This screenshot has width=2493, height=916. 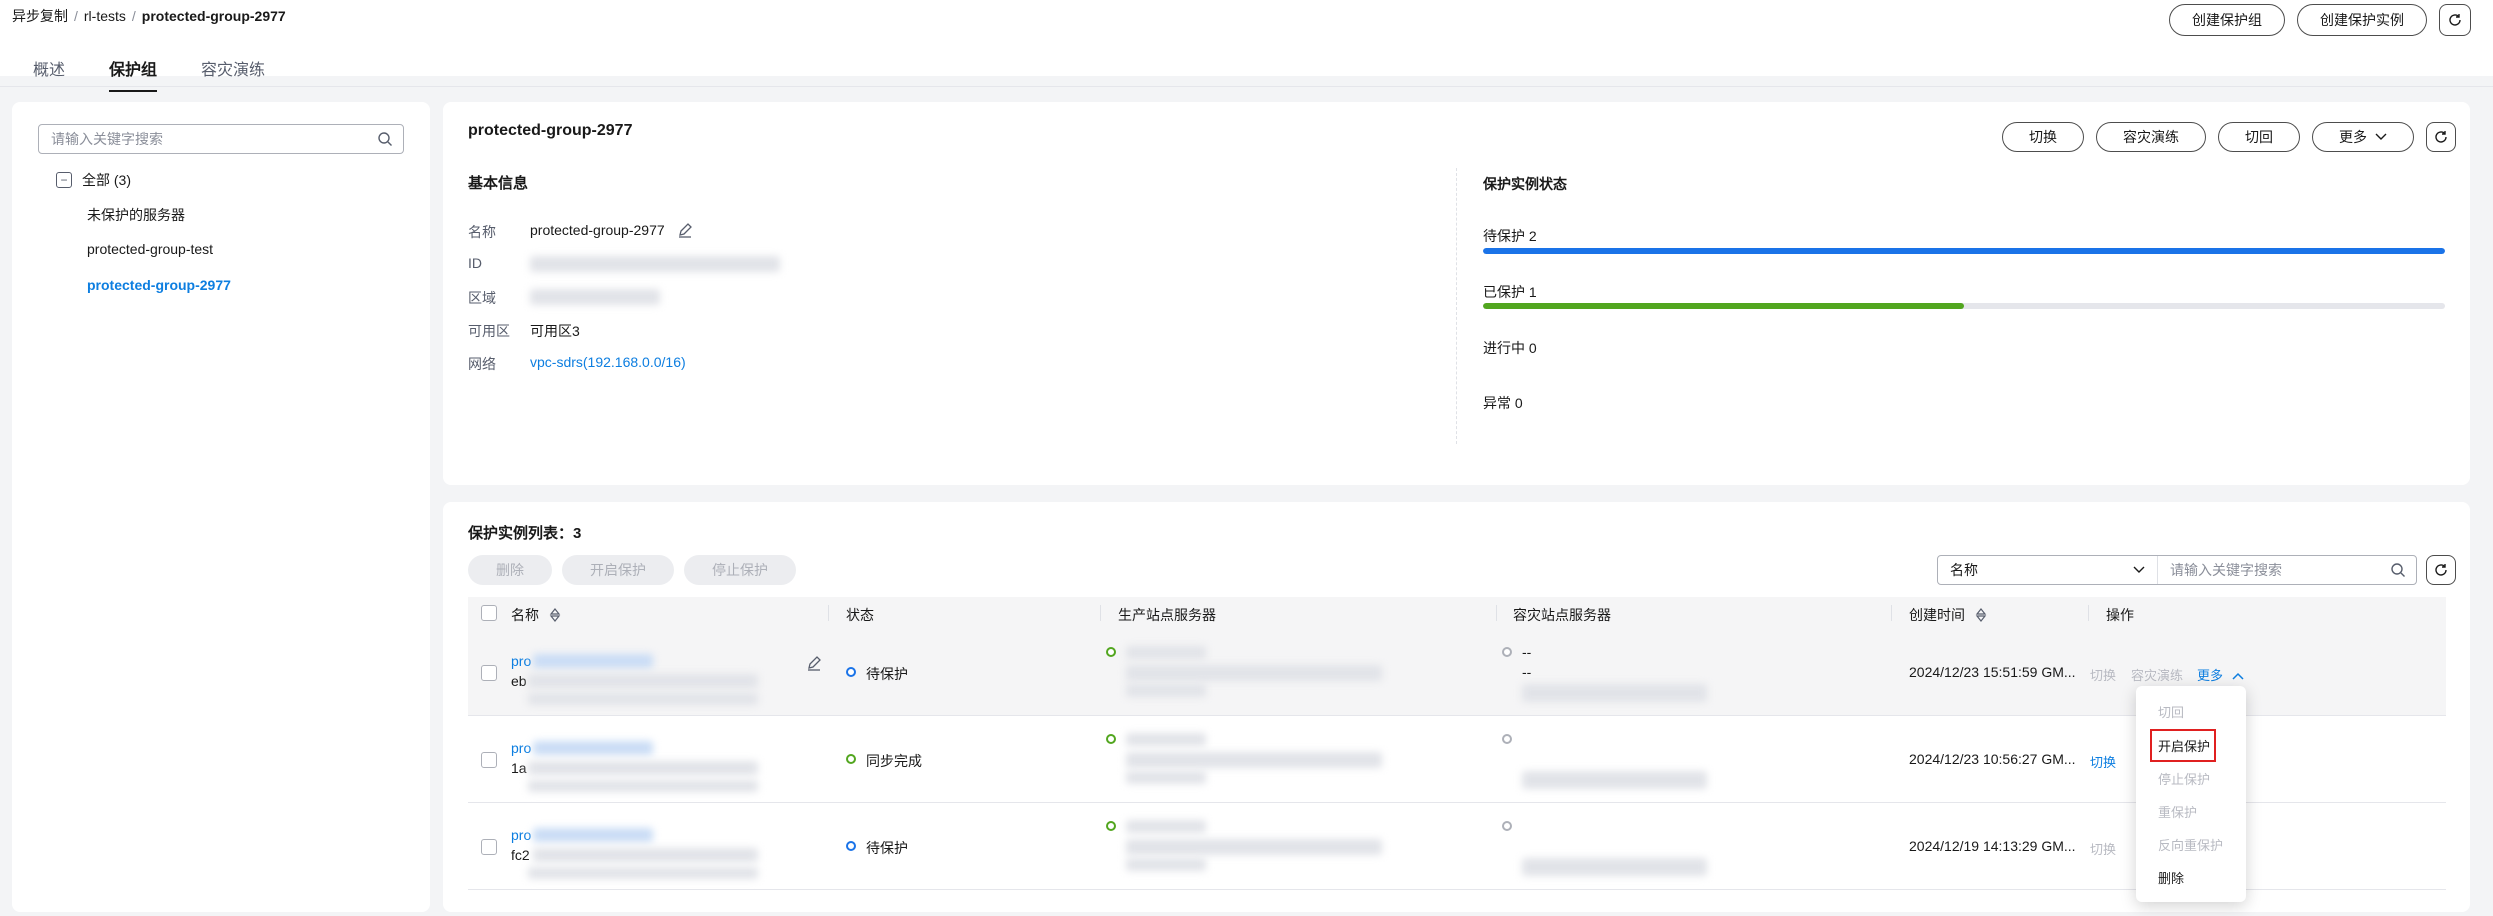 I want to click on tab-overview: 概述, so click(x=49, y=72).